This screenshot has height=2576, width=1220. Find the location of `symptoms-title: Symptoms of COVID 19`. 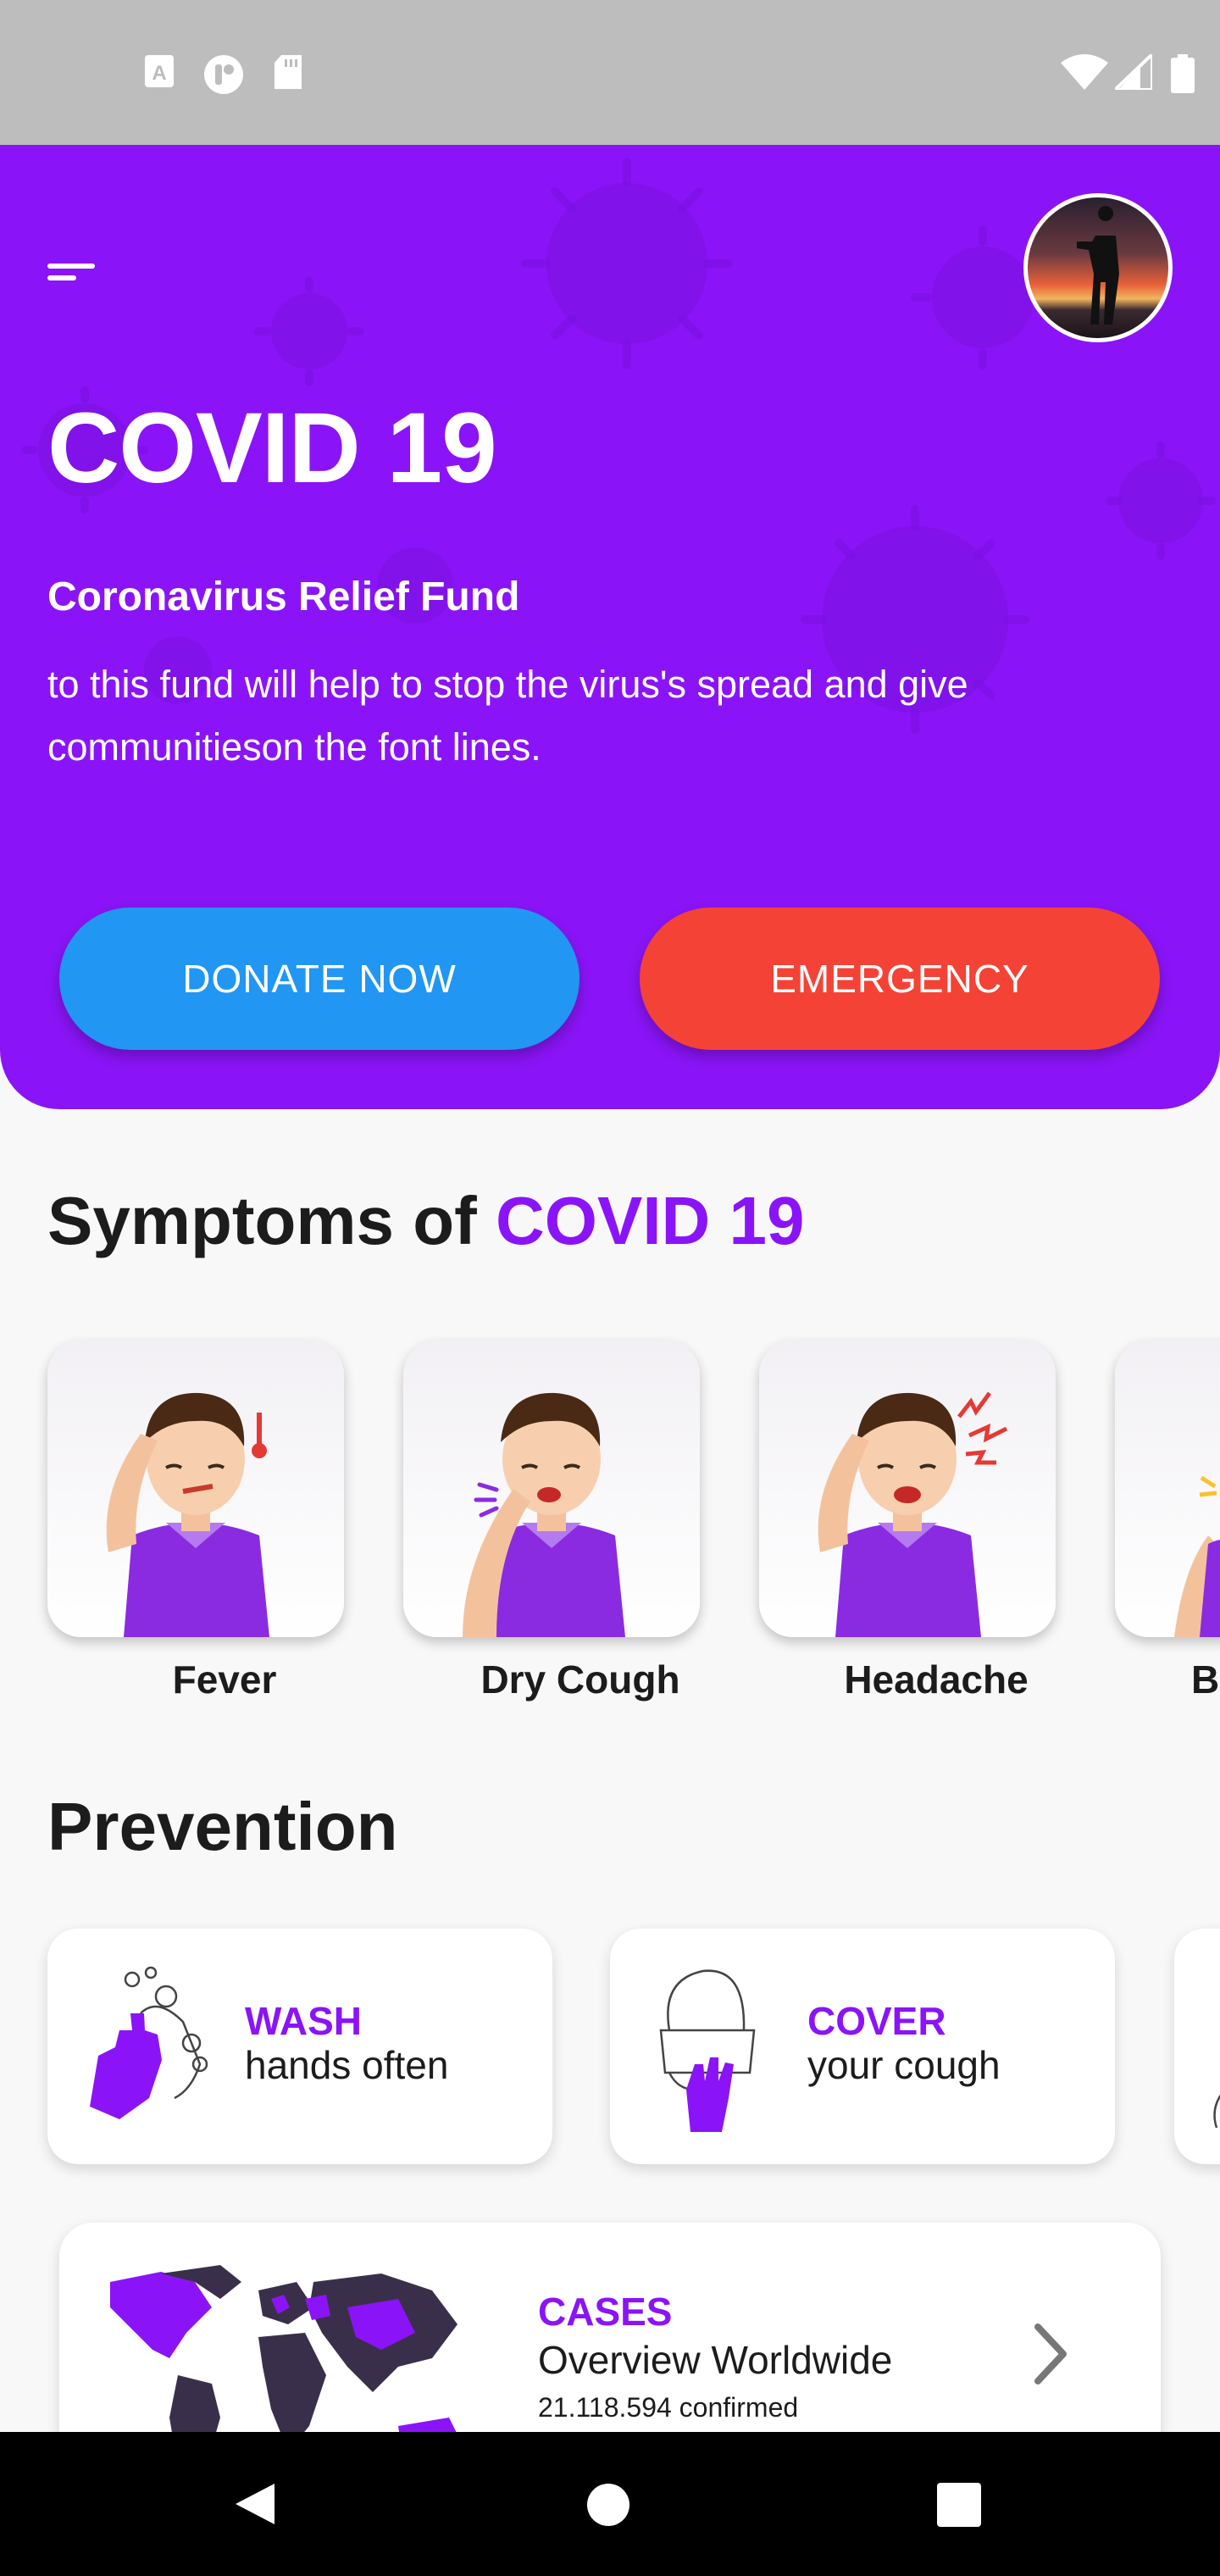

symptoms-title: Symptoms of COVID 19 is located at coordinates (426, 1221).